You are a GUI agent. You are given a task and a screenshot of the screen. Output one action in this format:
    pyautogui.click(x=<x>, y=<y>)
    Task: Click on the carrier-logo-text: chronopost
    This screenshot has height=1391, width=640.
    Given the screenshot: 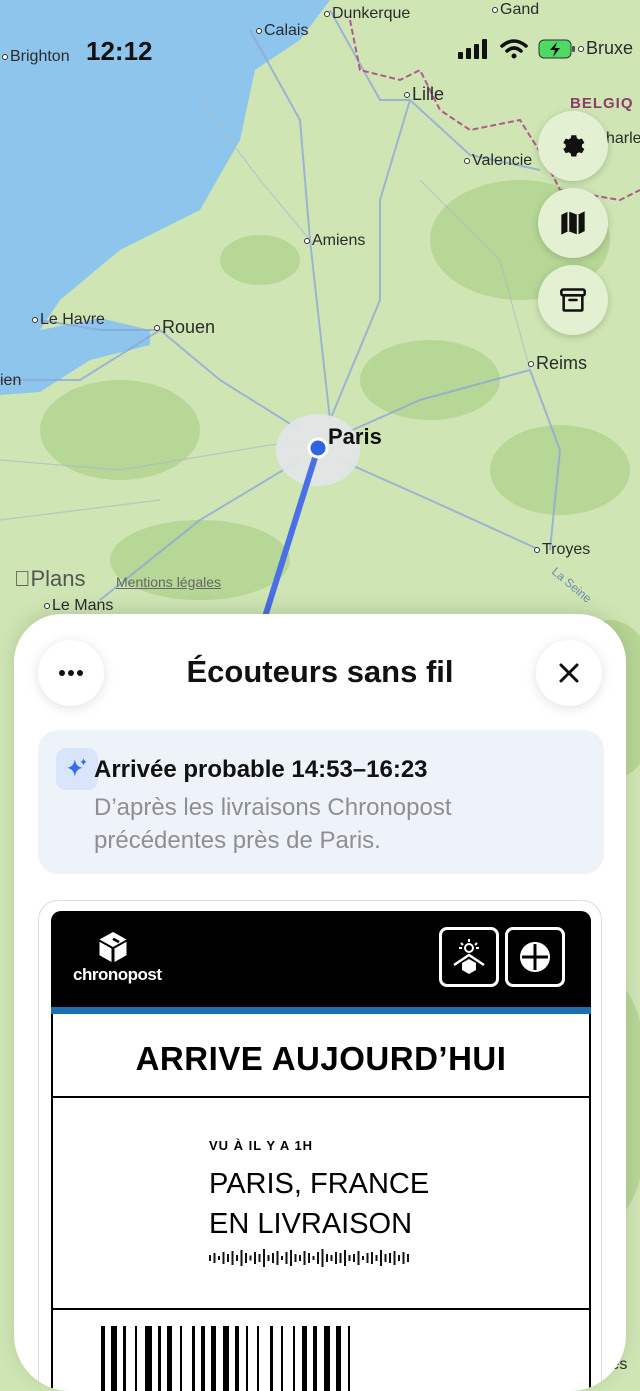 What is the action you would take?
    pyautogui.click(x=117, y=974)
    